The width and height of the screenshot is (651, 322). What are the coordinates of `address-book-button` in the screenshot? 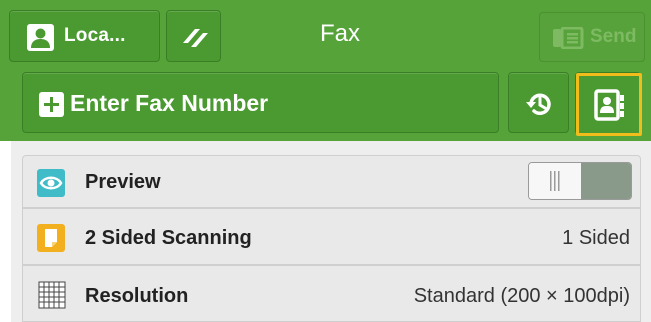 It's located at (608, 104).